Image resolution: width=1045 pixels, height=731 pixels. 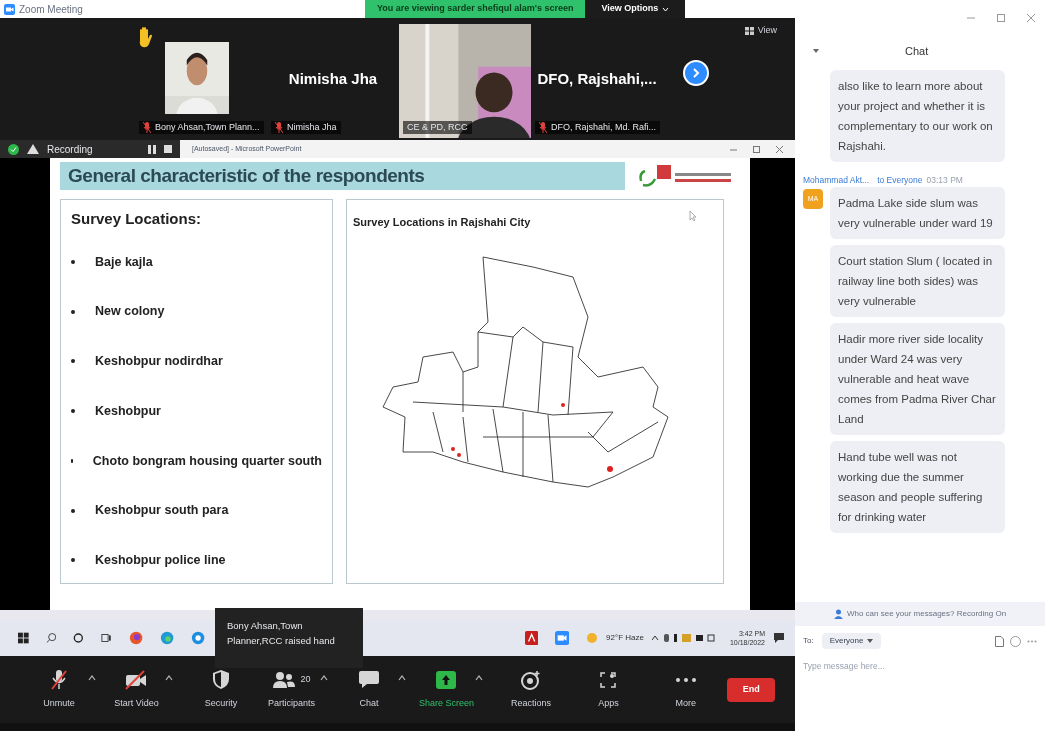 What do you see at coordinates (917, 486) in the screenshot?
I see `chat-message: Hand tube well was not working due the summer season and people suffering for drinking water` at bounding box center [917, 486].